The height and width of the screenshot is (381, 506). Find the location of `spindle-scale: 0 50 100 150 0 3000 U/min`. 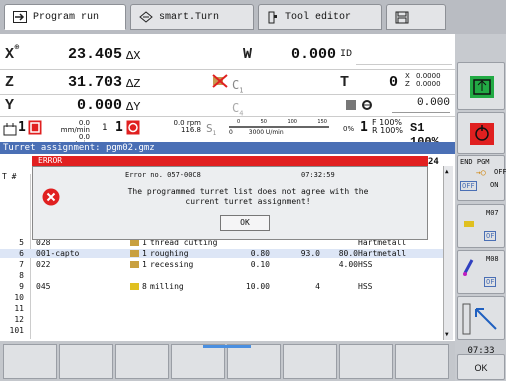

spindle-scale: 0 50 100 150 0 3000 U/min is located at coordinates (275, 128).